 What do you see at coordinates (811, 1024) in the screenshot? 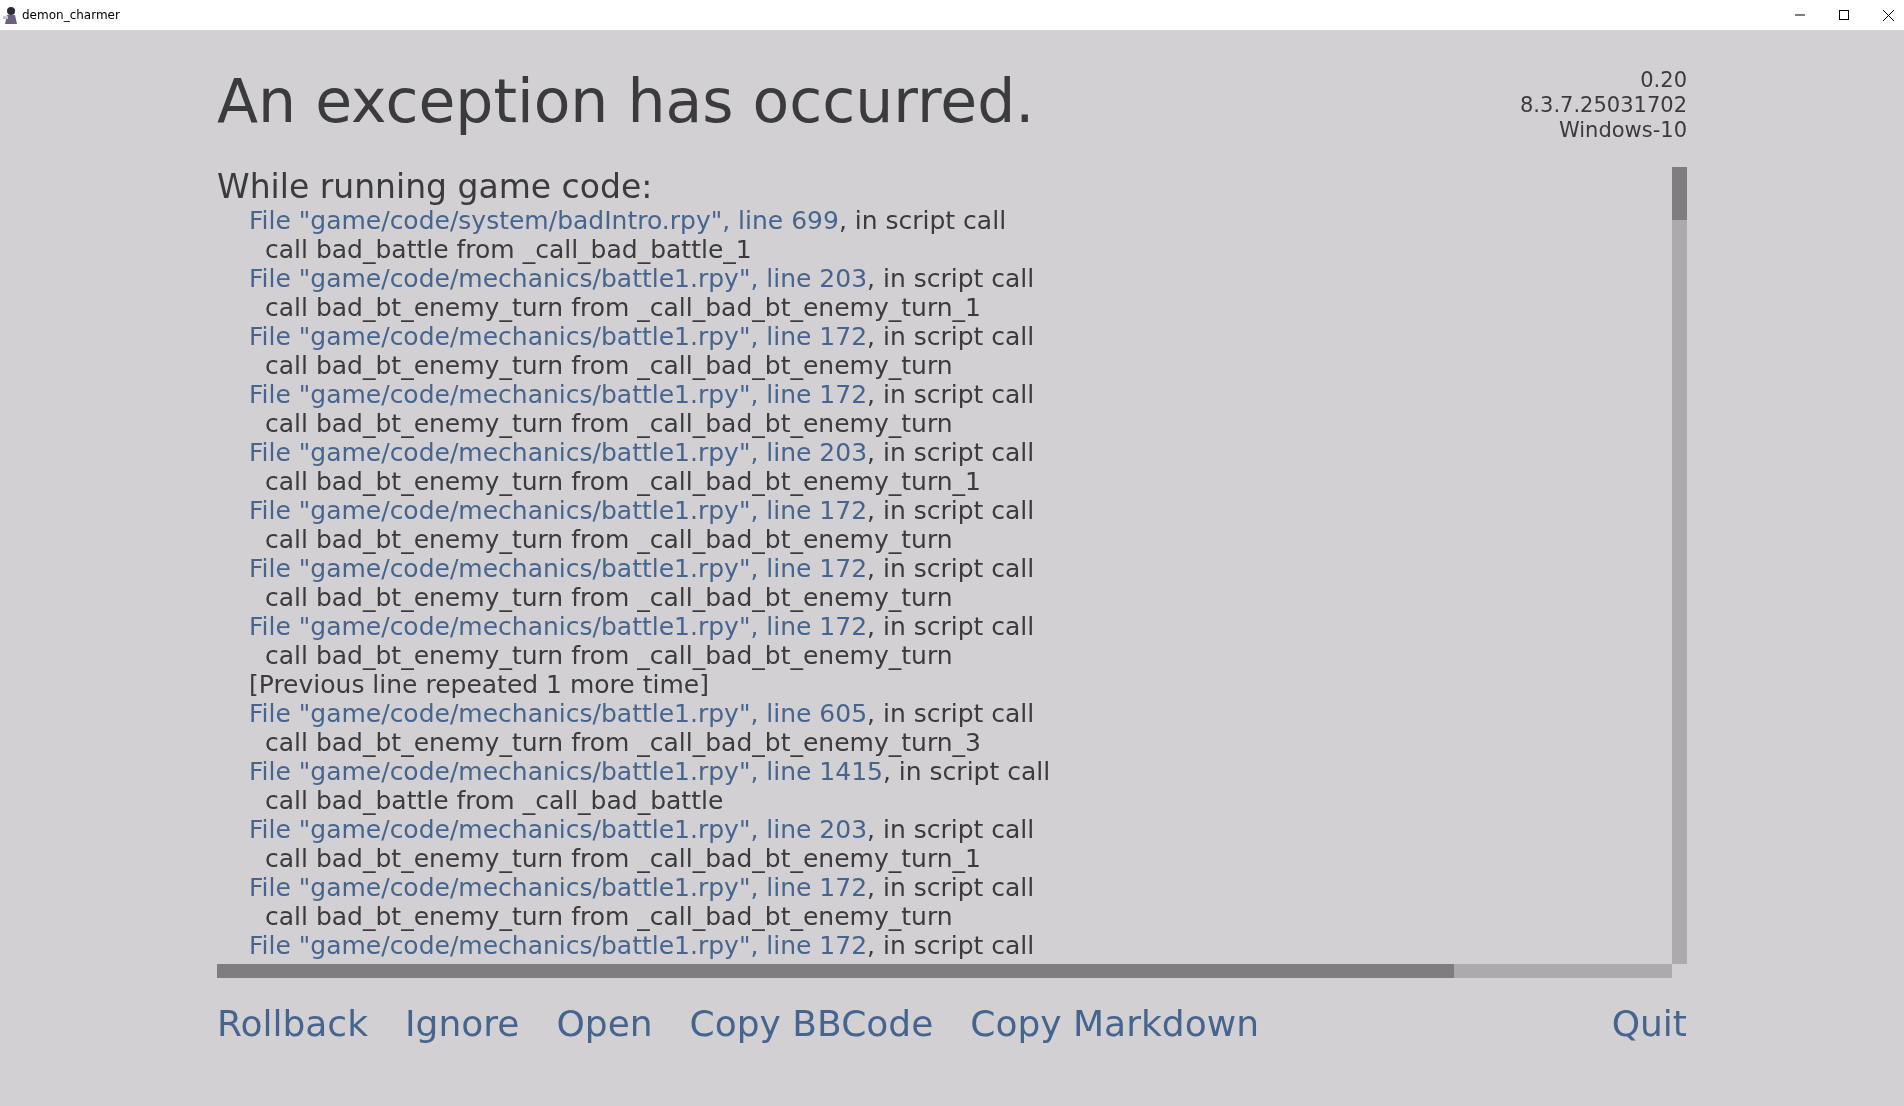
I see `action-button: Copy BBCode` at bounding box center [811, 1024].